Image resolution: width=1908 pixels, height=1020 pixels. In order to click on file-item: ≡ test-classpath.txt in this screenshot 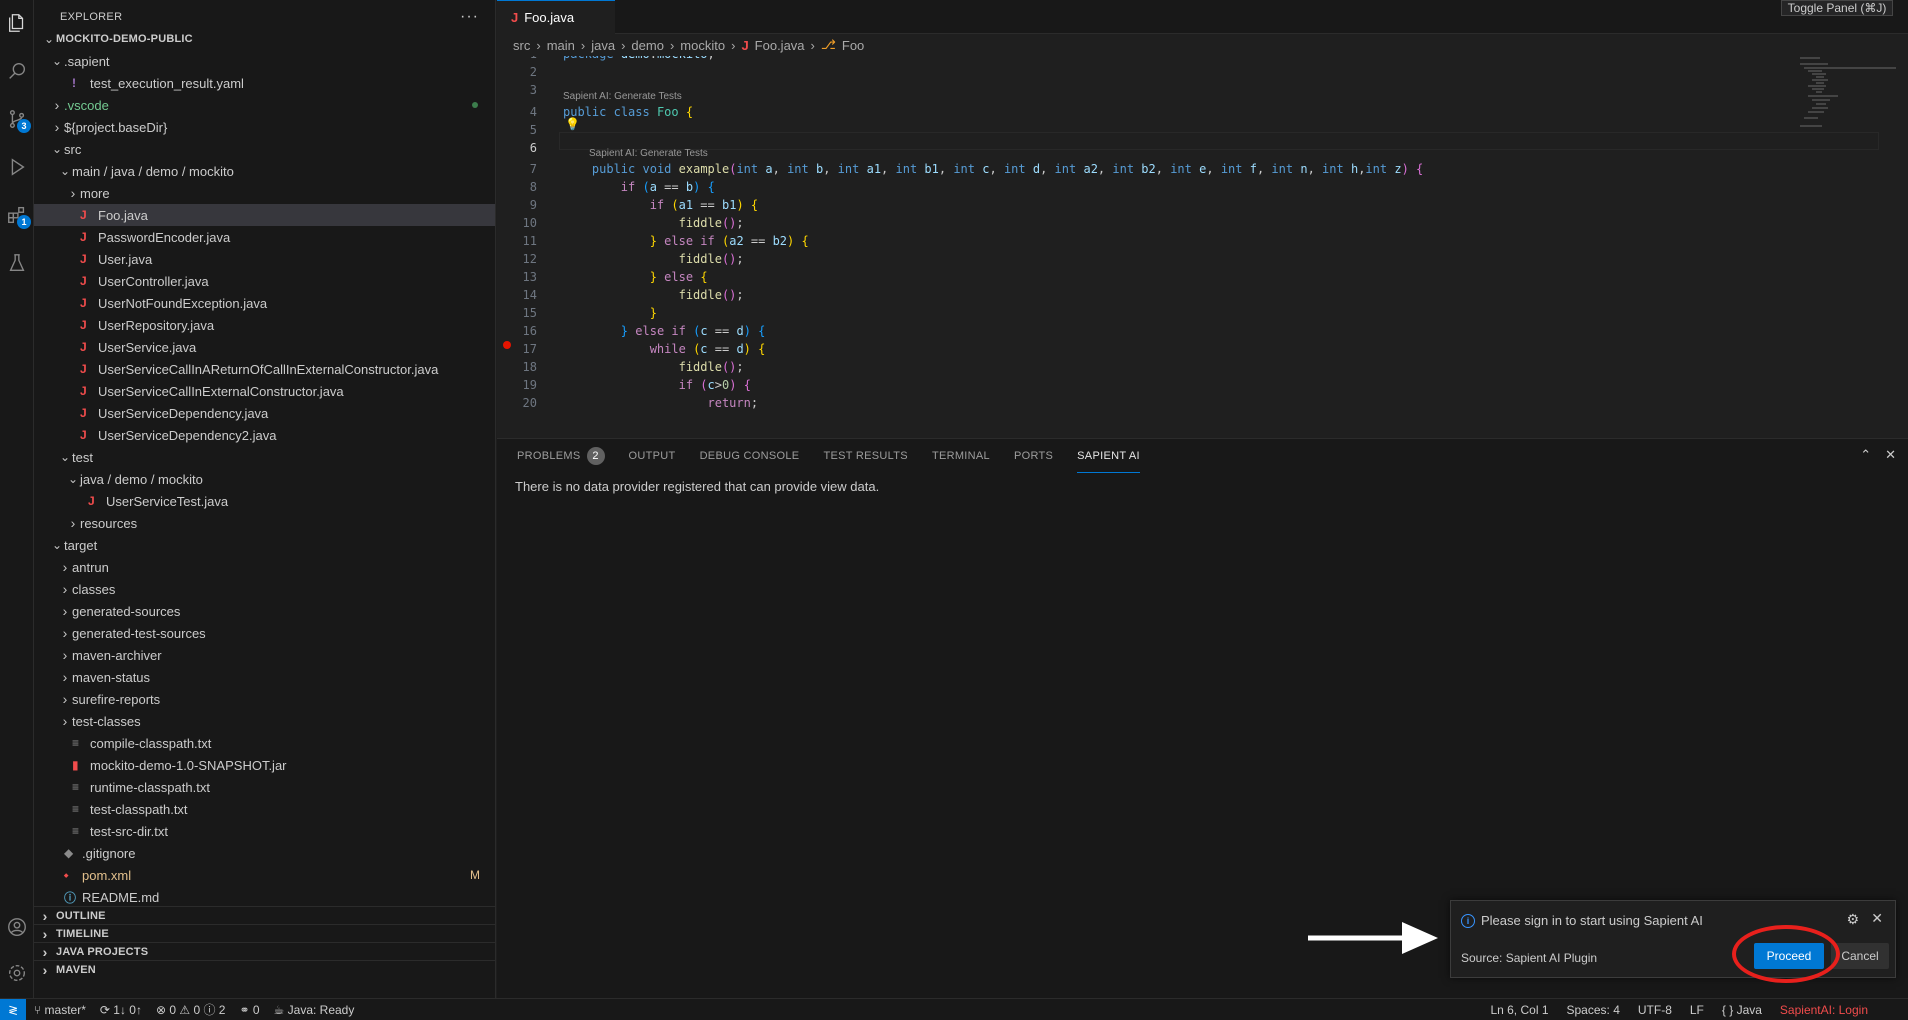, I will do `click(264, 809)`.